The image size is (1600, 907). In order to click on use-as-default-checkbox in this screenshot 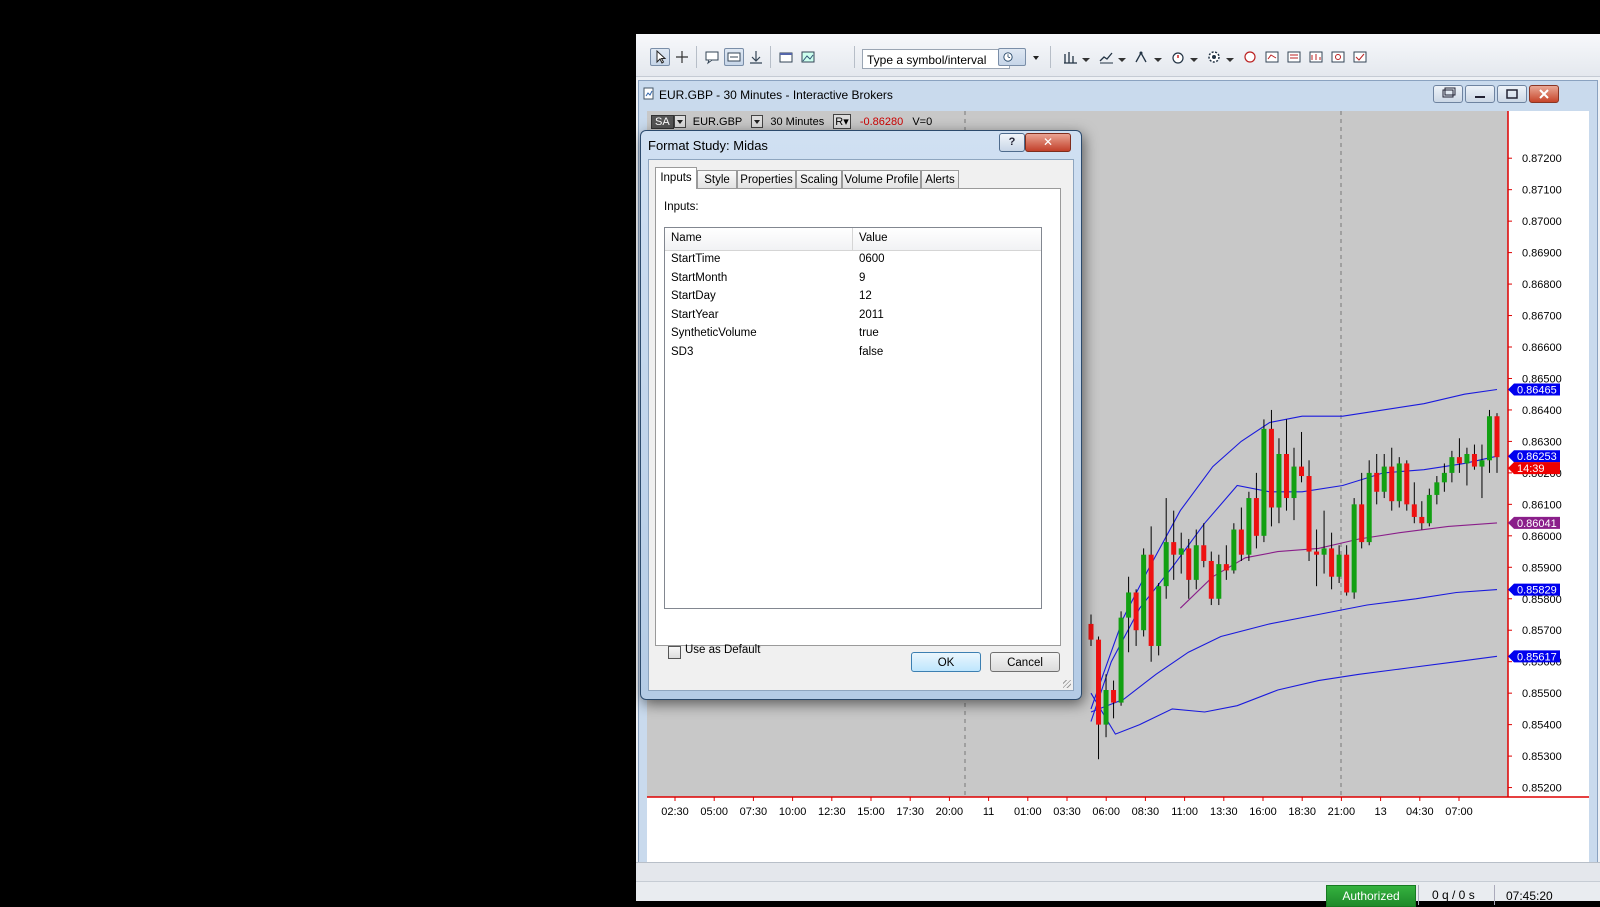, I will do `click(674, 652)`.